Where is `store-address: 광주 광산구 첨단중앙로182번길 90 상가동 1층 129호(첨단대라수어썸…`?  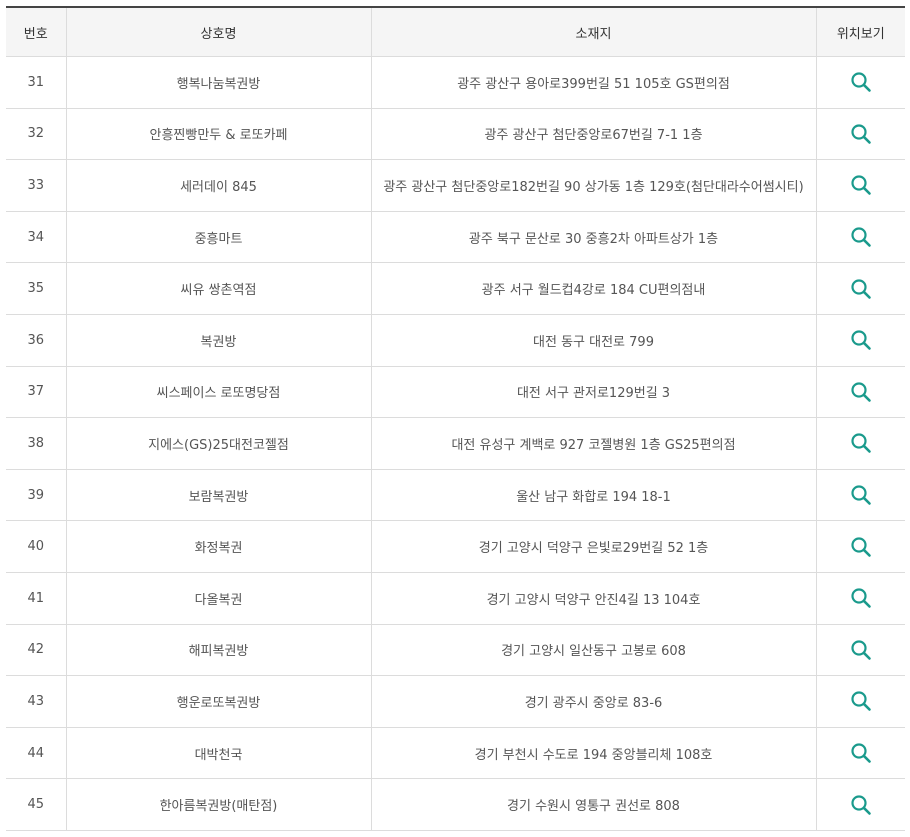
store-address: 광주 광산구 첨단중앙로182번길 90 상가동 1층 129호(첨단대라수어썸… is located at coordinates (593, 185).